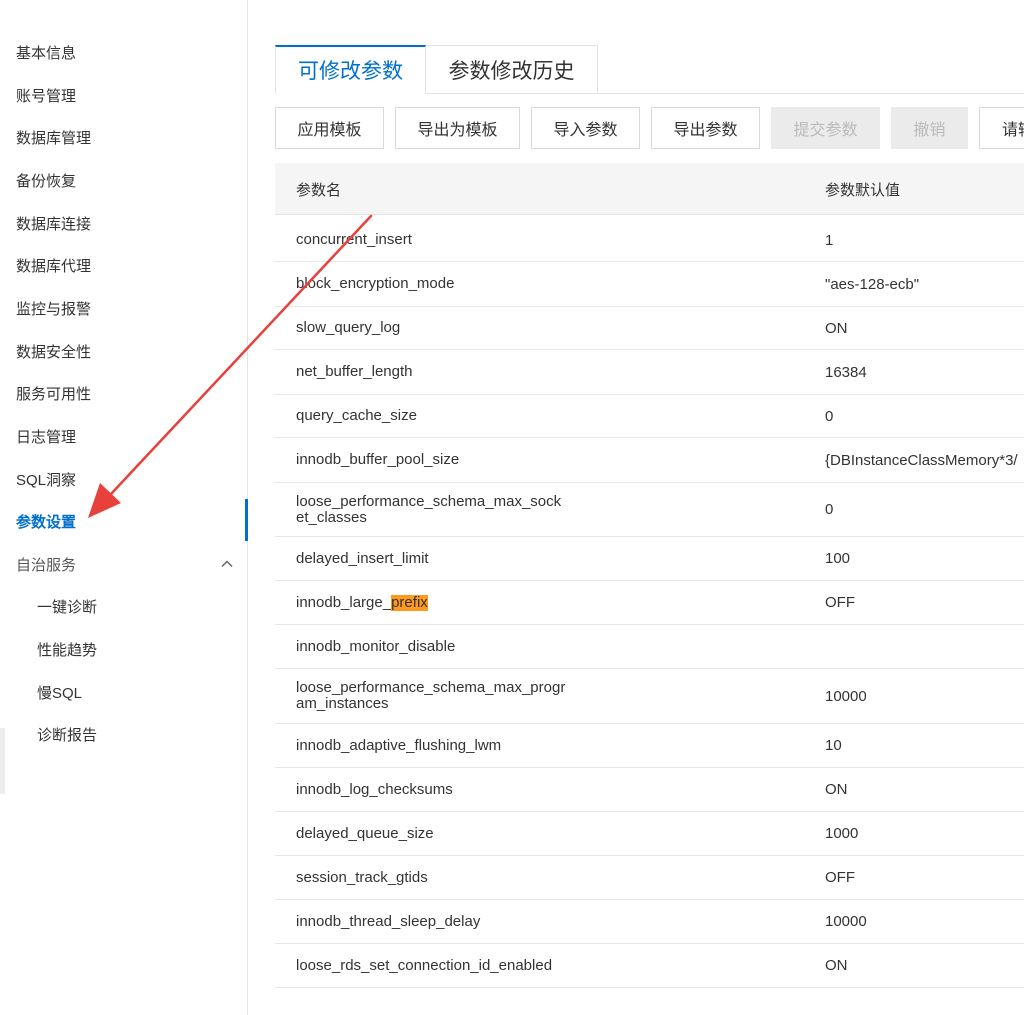 Image resolution: width=1024 pixels, height=1015 pixels. What do you see at coordinates (356, 415) in the screenshot?
I see `param-name: query_cache_size` at bounding box center [356, 415].